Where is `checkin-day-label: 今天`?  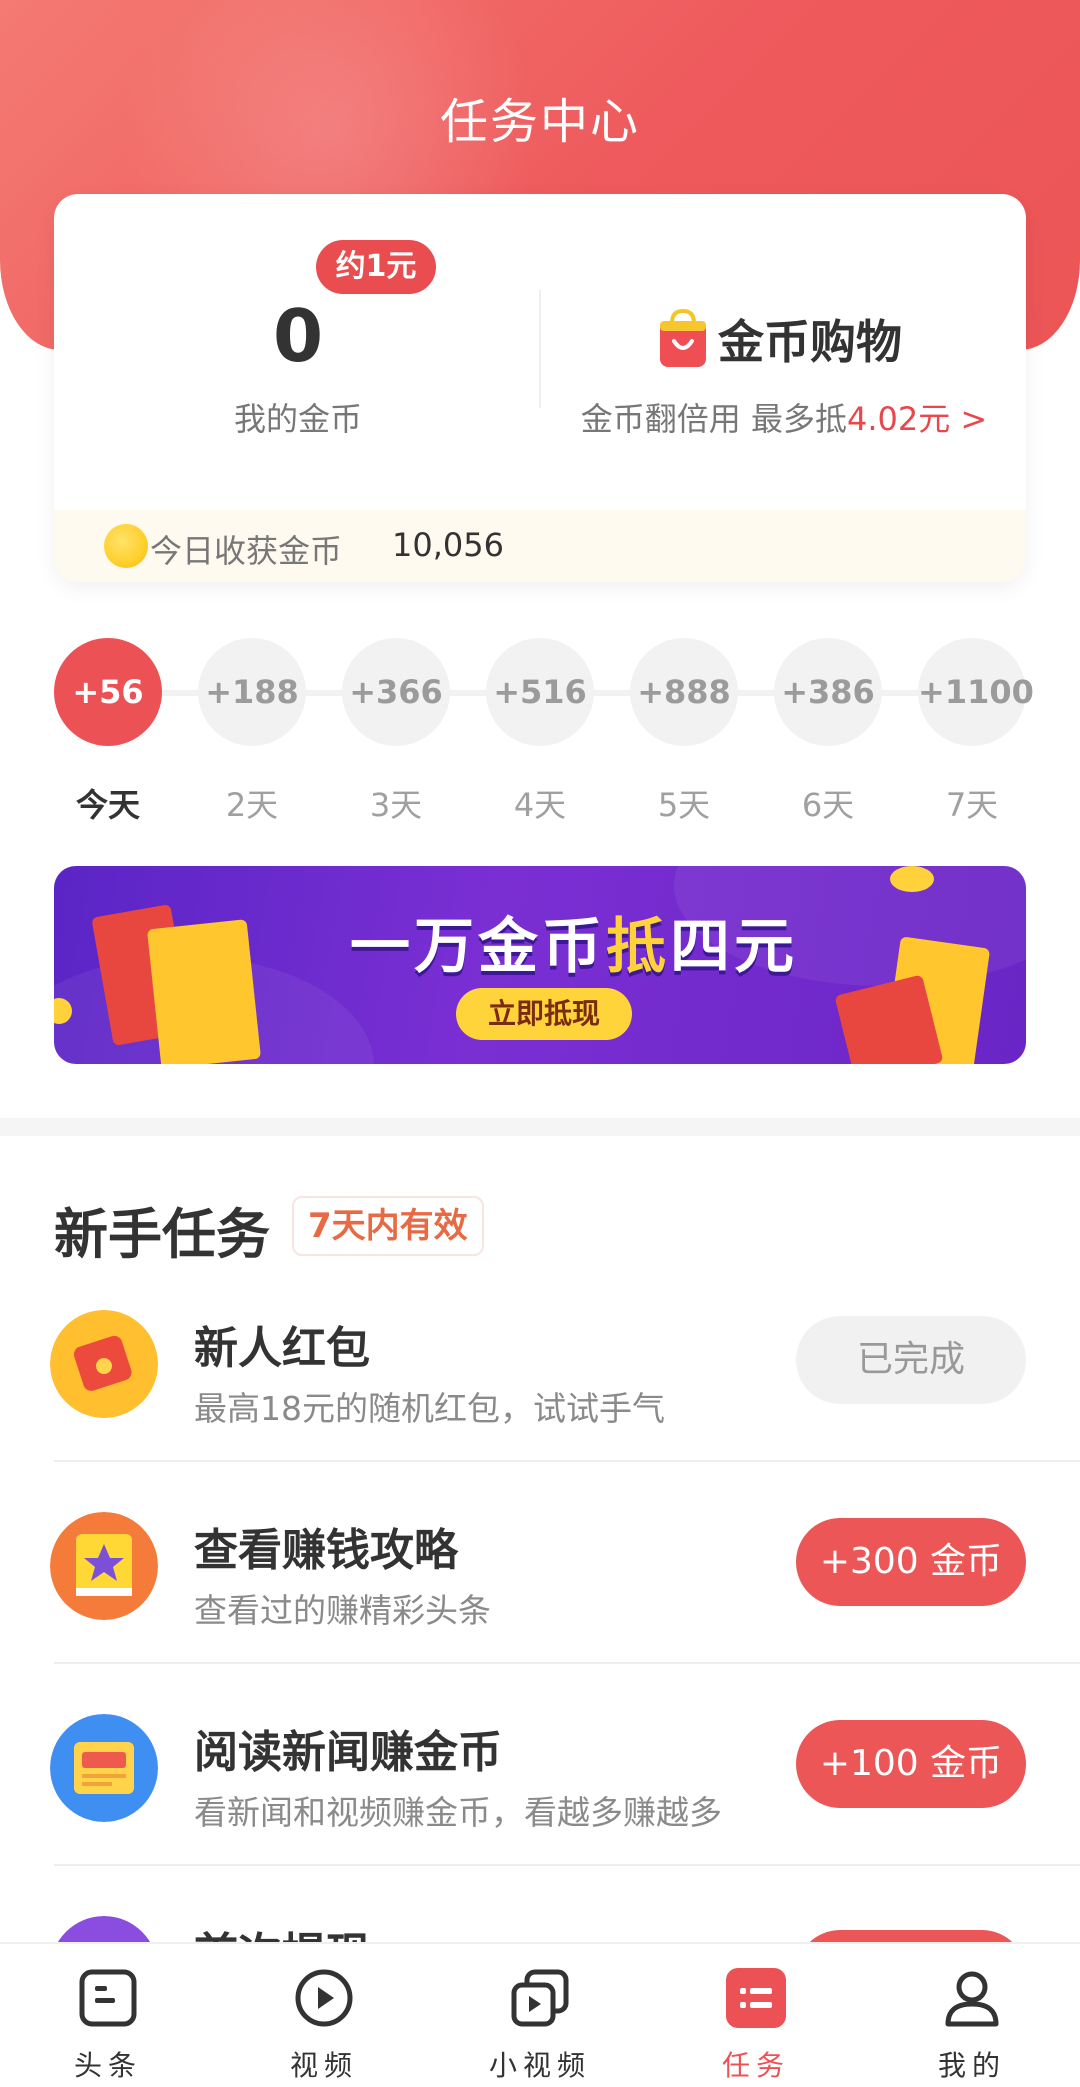
checkin-day-label: 今天 is located at coordinates (107, 805).